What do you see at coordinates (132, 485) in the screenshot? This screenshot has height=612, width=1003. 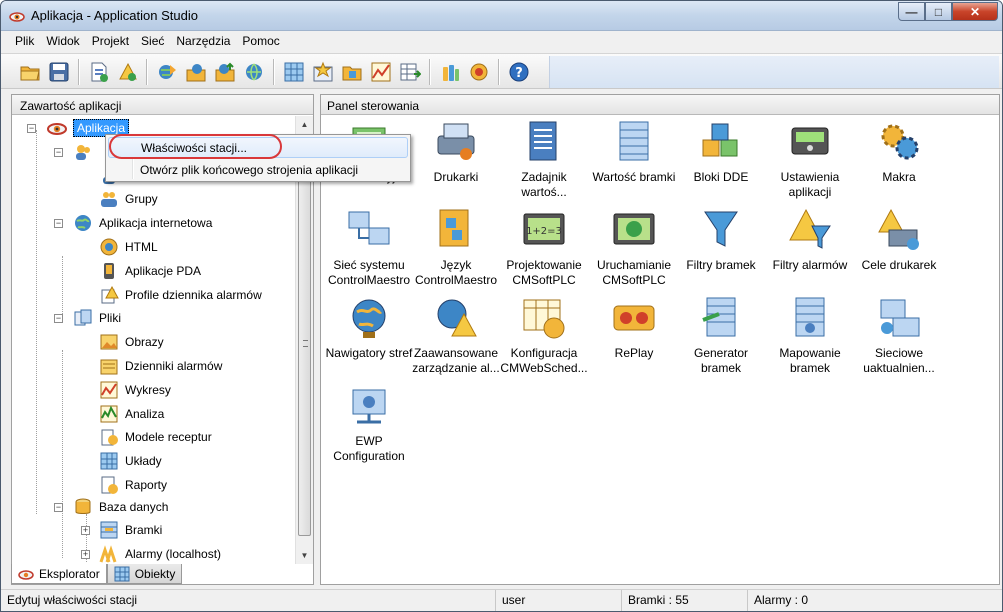 I see `tree-node-raporty: Raporty` at bounding box center [132, 485].